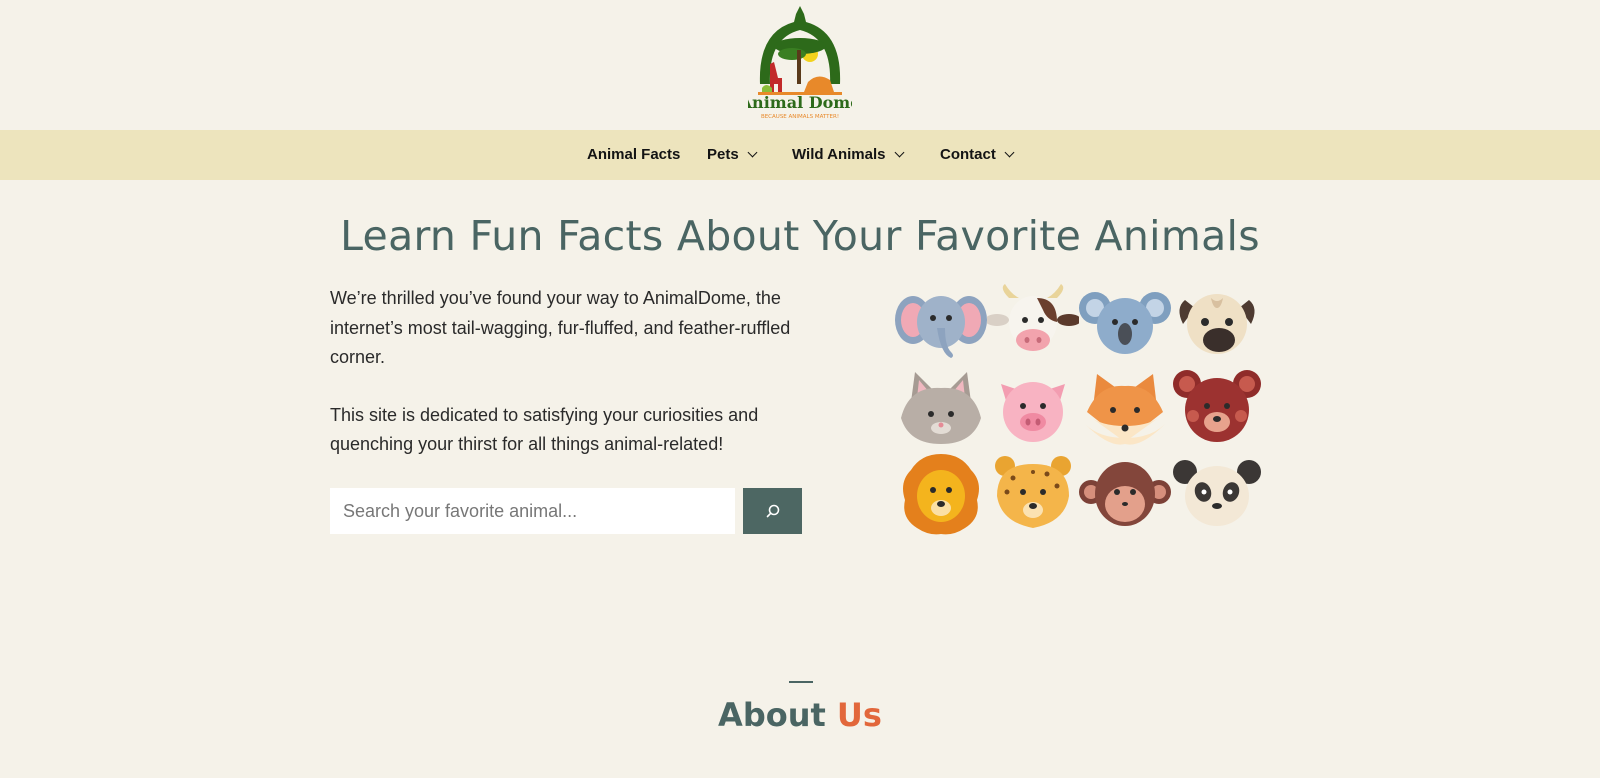 This screenshot has height=778, width=1600. I want to click on nav-item-label: Animal Facts, so click(634, 154).